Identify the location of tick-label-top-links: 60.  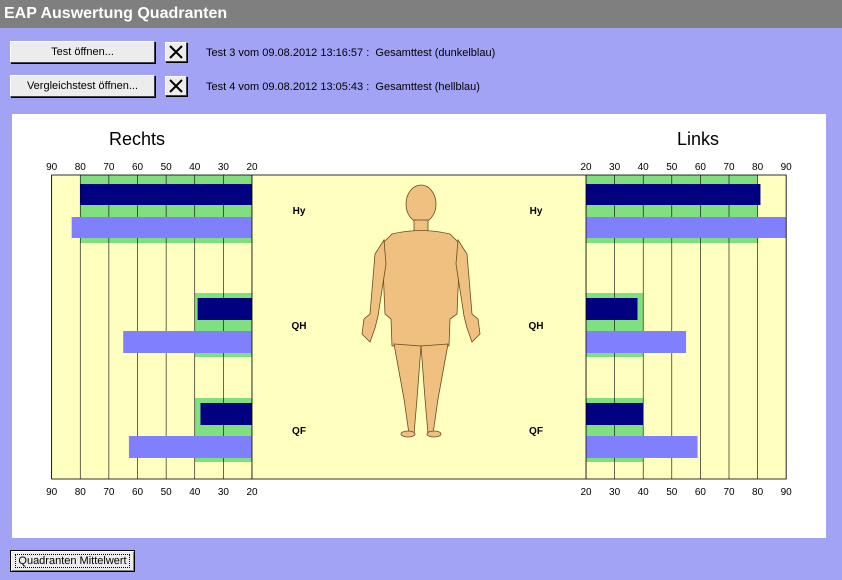
(701, 167).